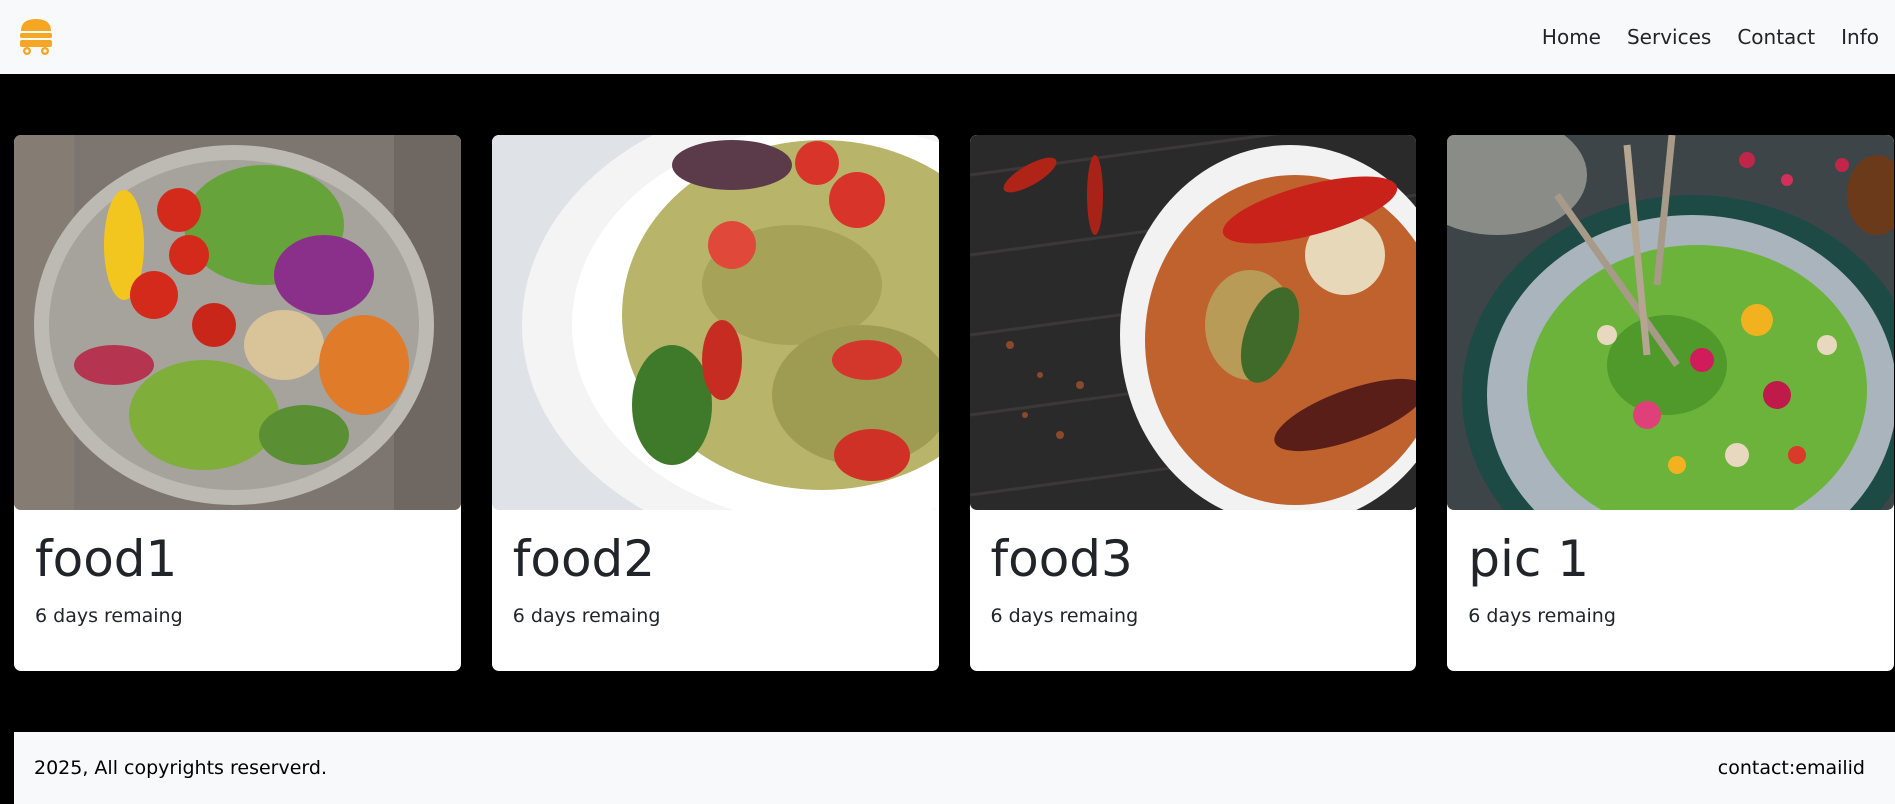 The image size is (1895, 804). I want to click on card-title: food1, so click(106, 559).